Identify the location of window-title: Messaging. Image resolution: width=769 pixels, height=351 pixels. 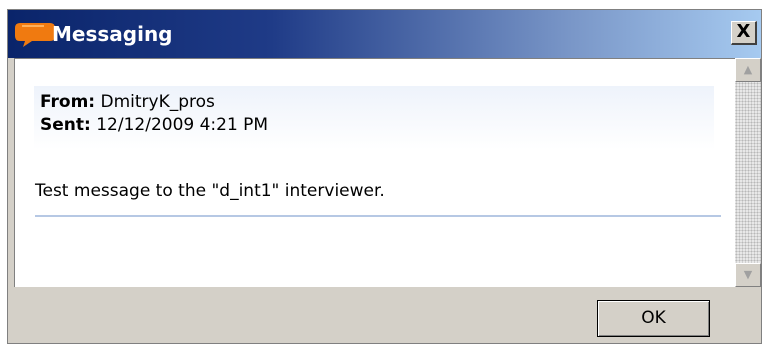
(112, 34).